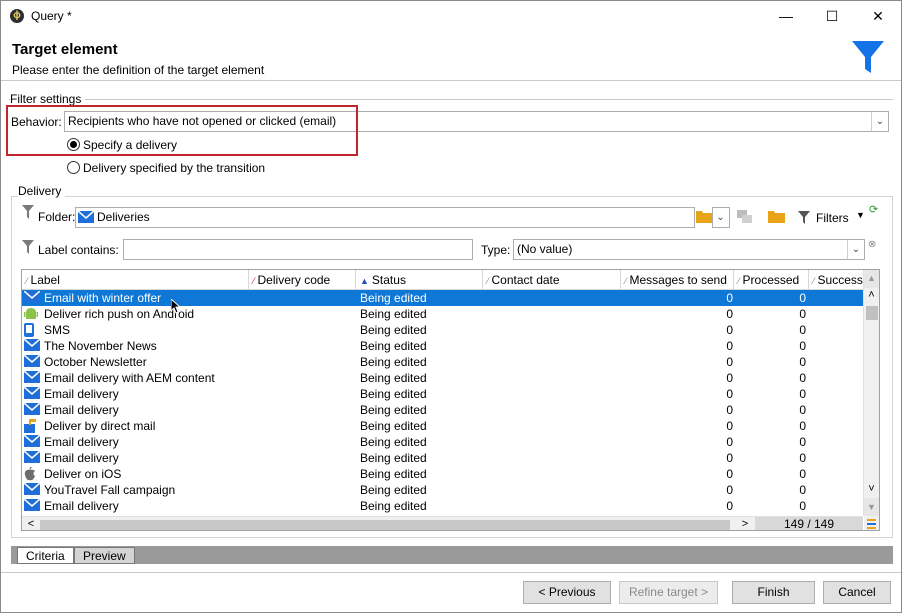  Describe the element at coordinates (442, 346) in the screenshot. I see `table-row: The November News Being edited 0 0` at that location.